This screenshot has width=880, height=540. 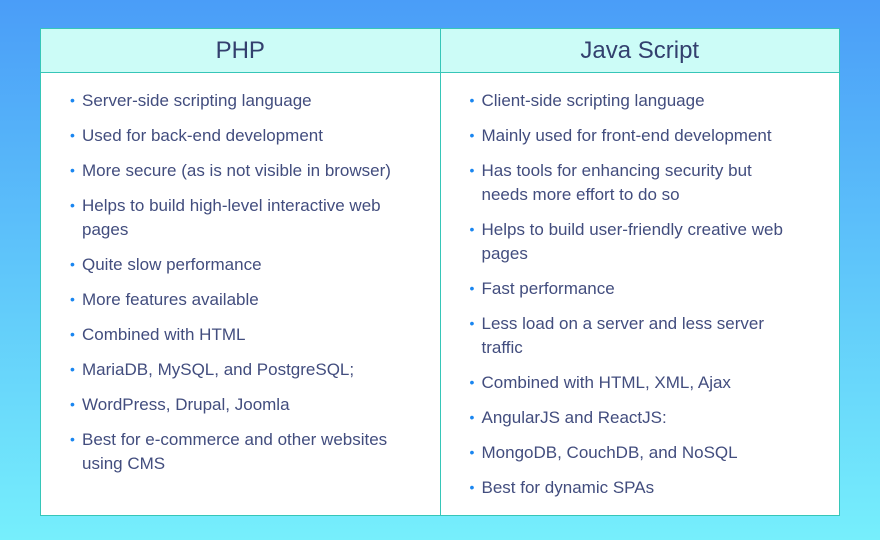 I want to click on list-item: • Used for back-end development, so click(x=240, y=136).